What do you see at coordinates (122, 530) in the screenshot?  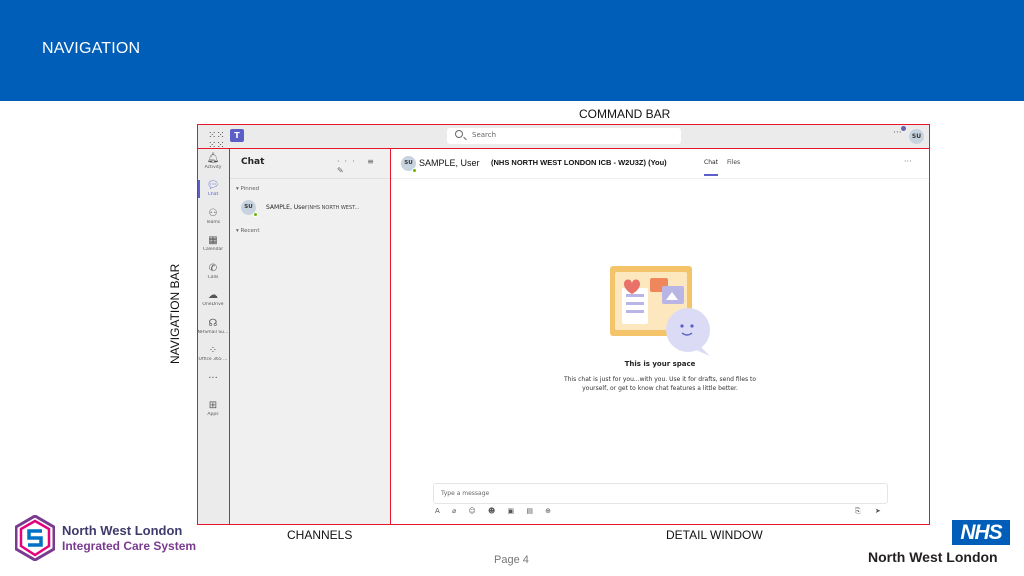 I see `icb-name: North West London` at bounding box center [122, 530].